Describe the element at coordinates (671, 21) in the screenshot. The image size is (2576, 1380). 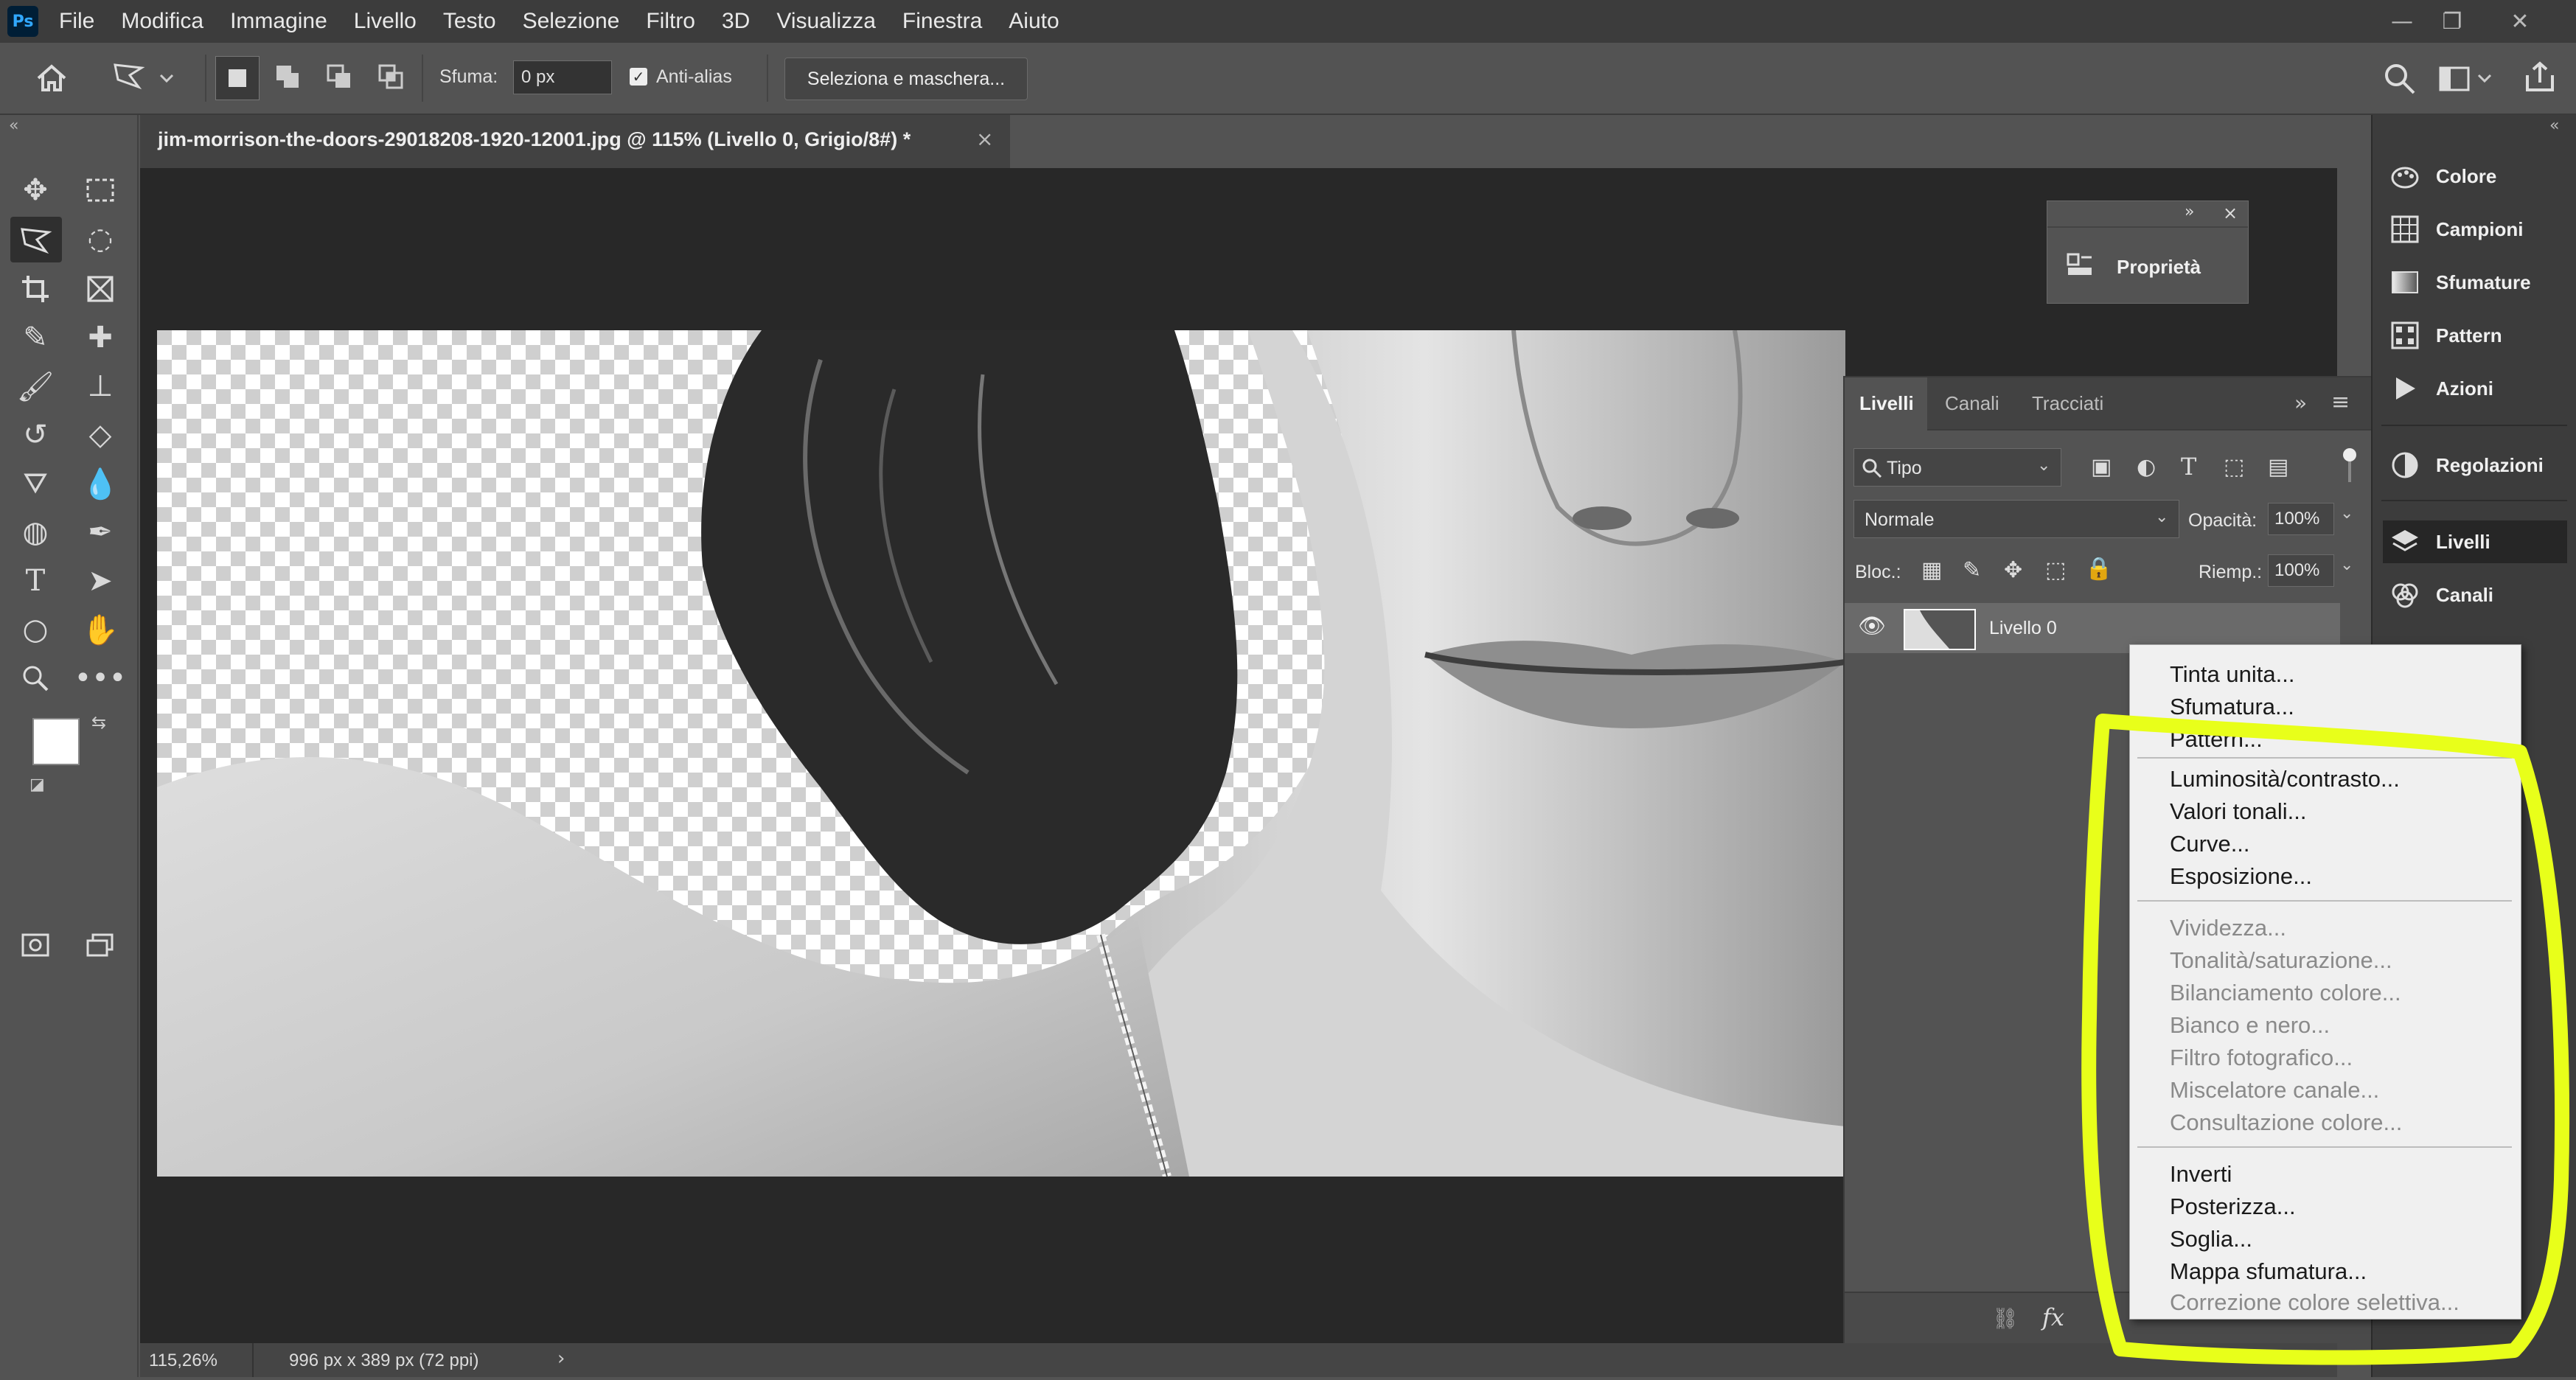
I see `menu-filtro: Filtro` at that location.